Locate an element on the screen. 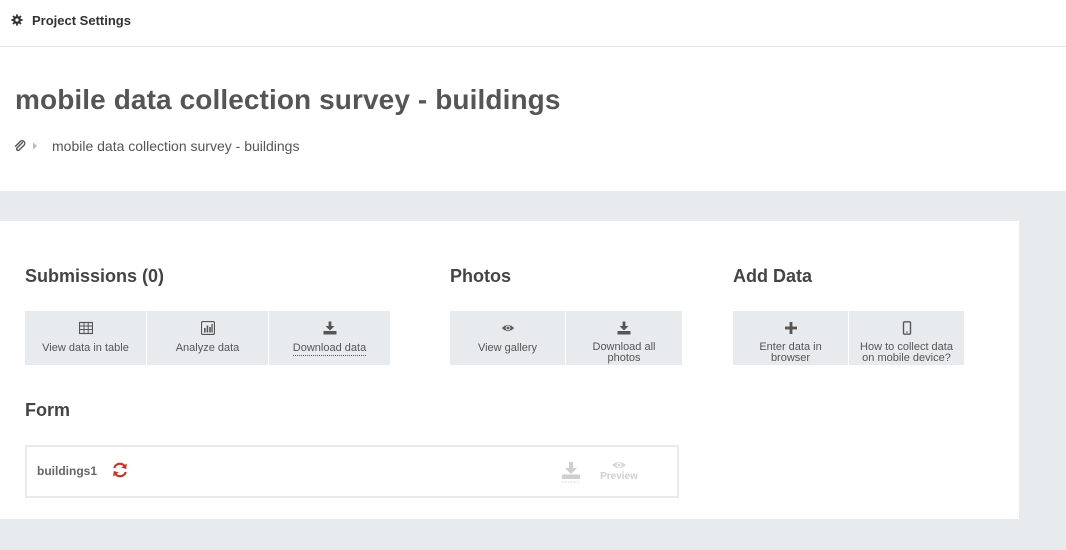 The height and width of the screenshot is (550, 1066). how-to-collect-data-label: How to collect data on mobile device? is located at coordinates (906, 353).